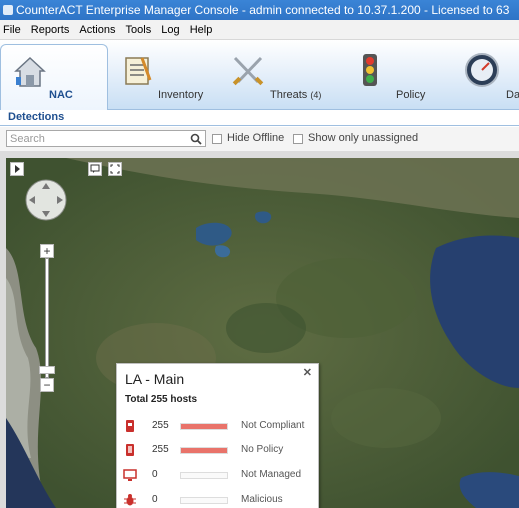 Image resolution: width=519 pixels, height=508 pixels. Describe the element at coordinates (271, 474) in the screenshot. I see `status-label: Not Managed` at that location.